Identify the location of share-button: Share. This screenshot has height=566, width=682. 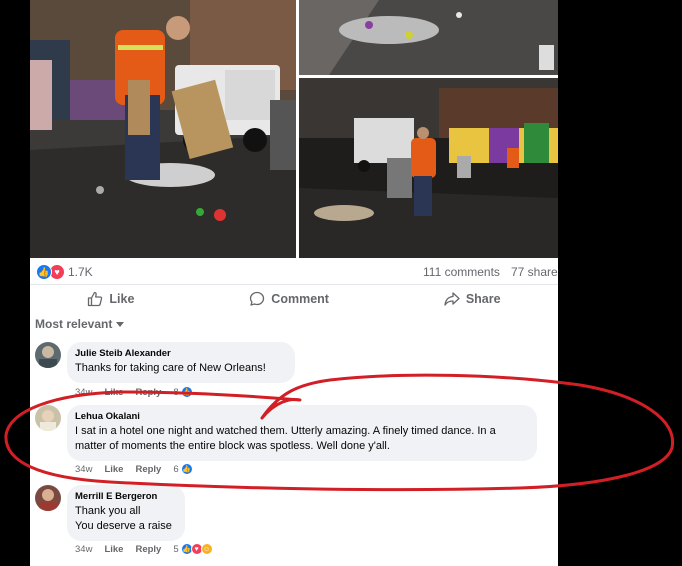
(472, 299).